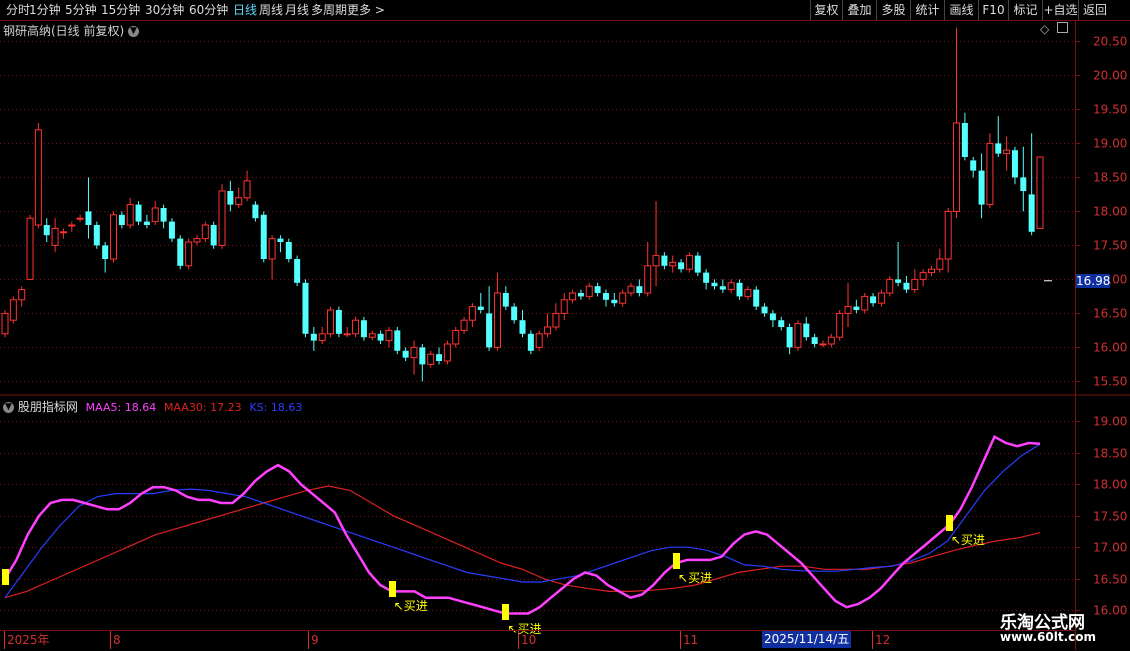 The image size is (1130, 651). I want to click on price-label: 18.00, so click(1110, 212).